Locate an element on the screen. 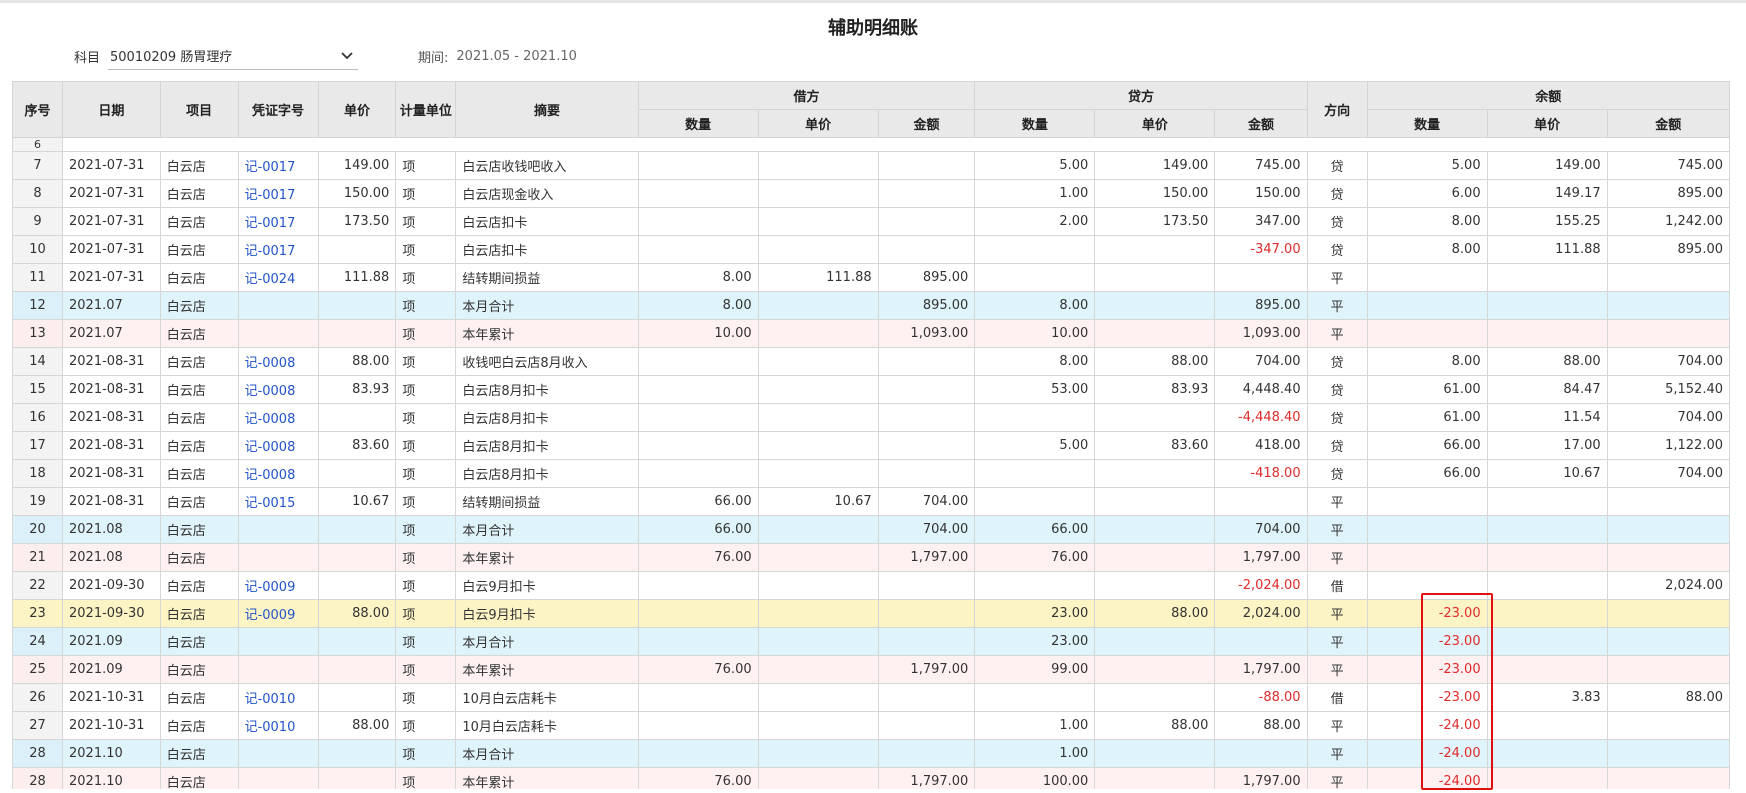 The image size is (1746, 793). header-debit-price: 单价 is located at coordinates (818, 123).